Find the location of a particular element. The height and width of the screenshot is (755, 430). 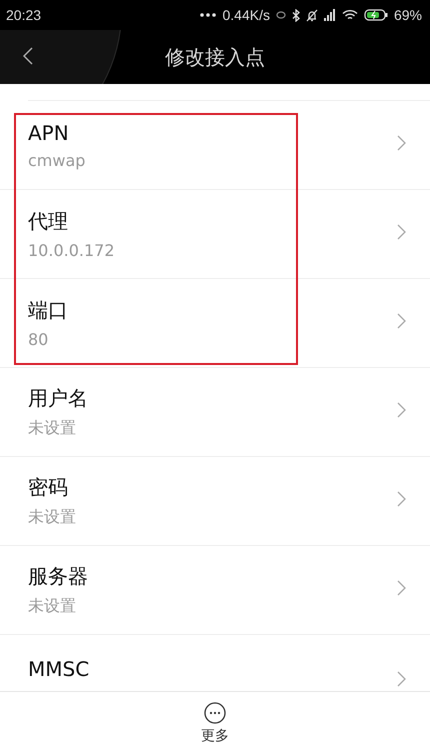

battery-icon is located at coordinates (376, 15).